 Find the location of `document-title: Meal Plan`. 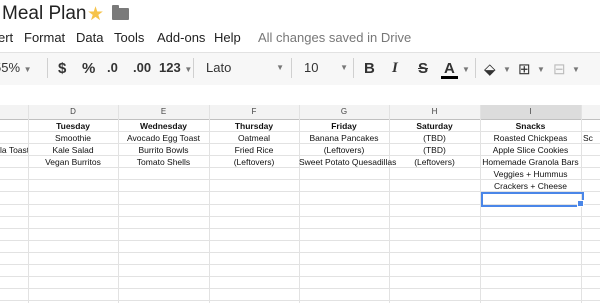

document-title: Meal Plan is located at coordinates (44, 14).